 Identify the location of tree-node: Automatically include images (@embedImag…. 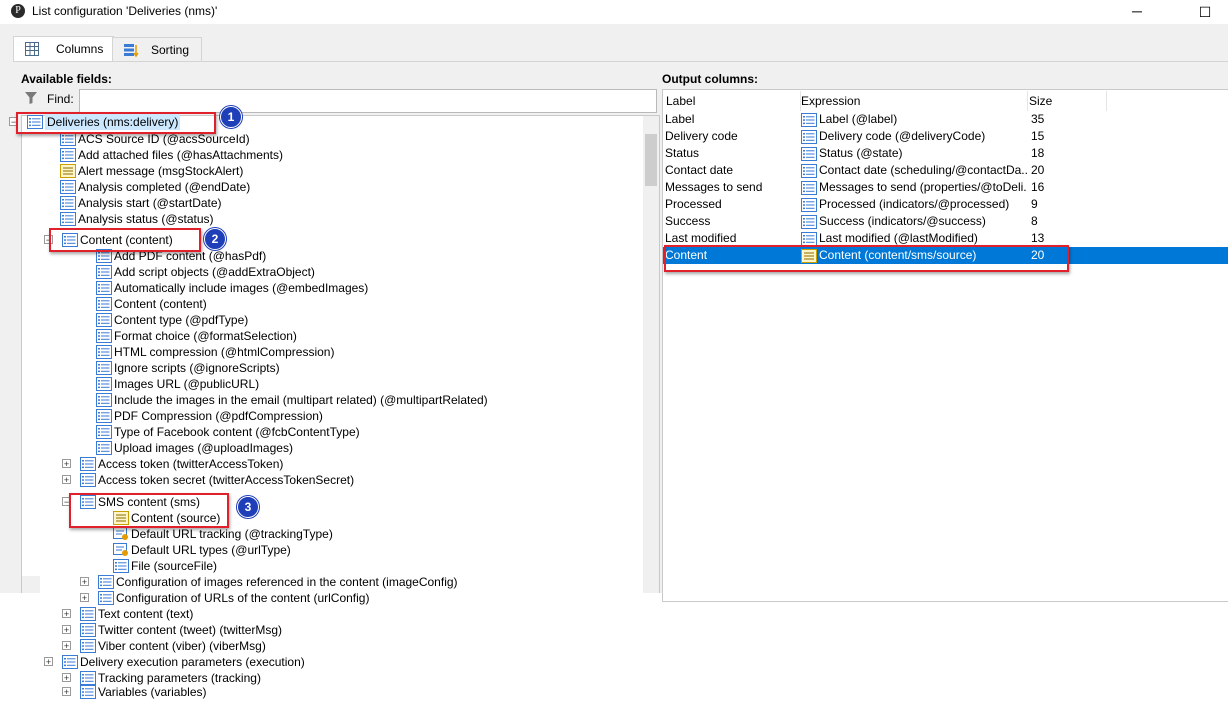
(358, 288).